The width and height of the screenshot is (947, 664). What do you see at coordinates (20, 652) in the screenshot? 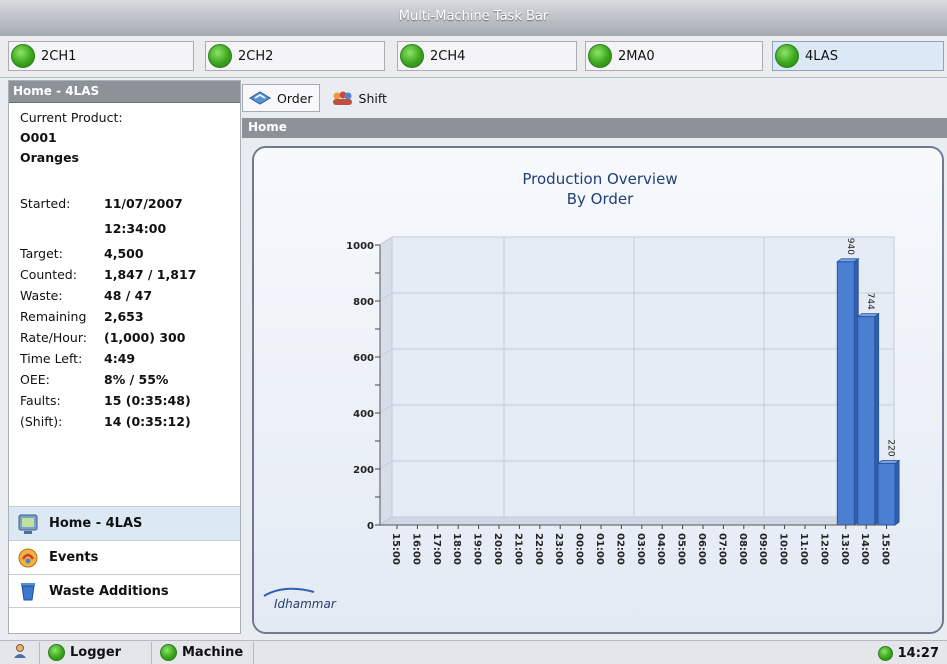
I see `user-button` at bounding box center [20, 652].